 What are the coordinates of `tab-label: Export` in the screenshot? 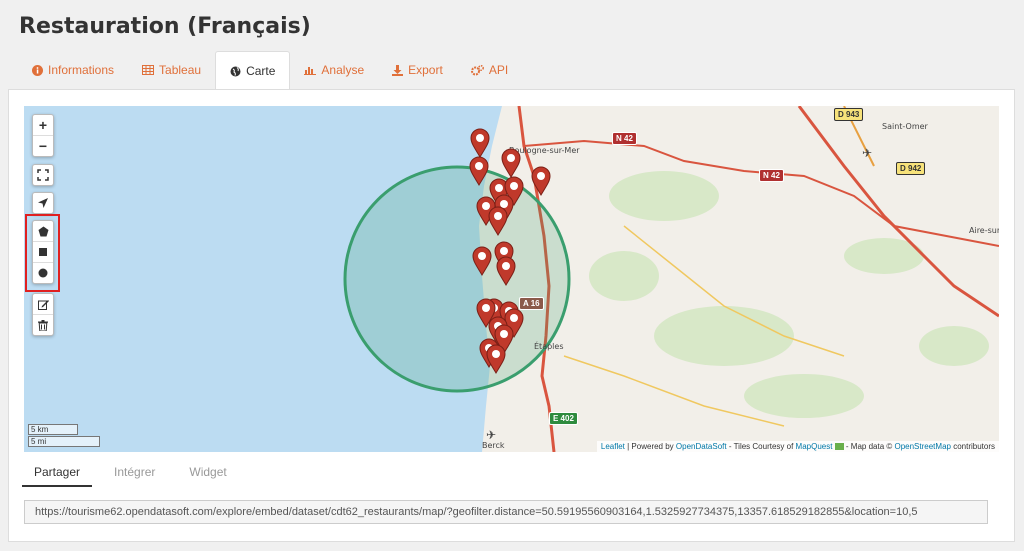 It's located at (425, 70).